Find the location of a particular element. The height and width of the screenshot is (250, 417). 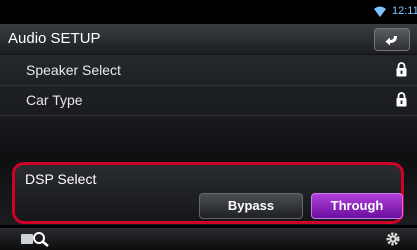

car-type-row: Car Type is located at coordinates (208, 101).